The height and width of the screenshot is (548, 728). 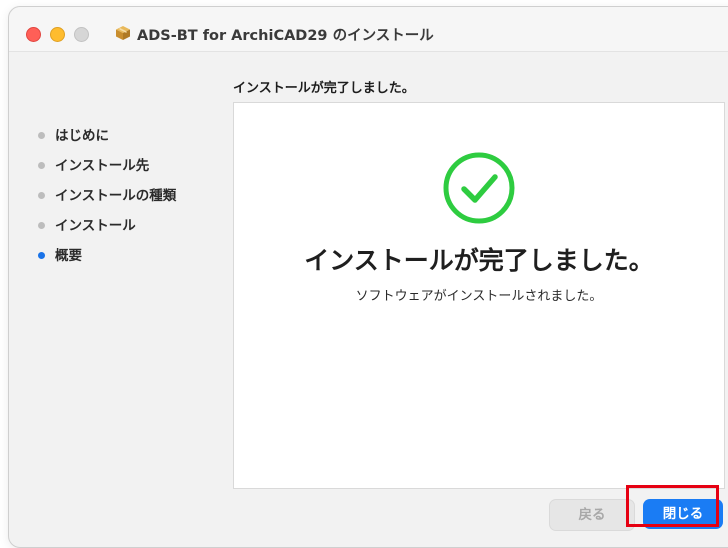 I want to click on title-bar: ADS-BT for ArchiCAD29 のインストール, so click(x=368, y=29).